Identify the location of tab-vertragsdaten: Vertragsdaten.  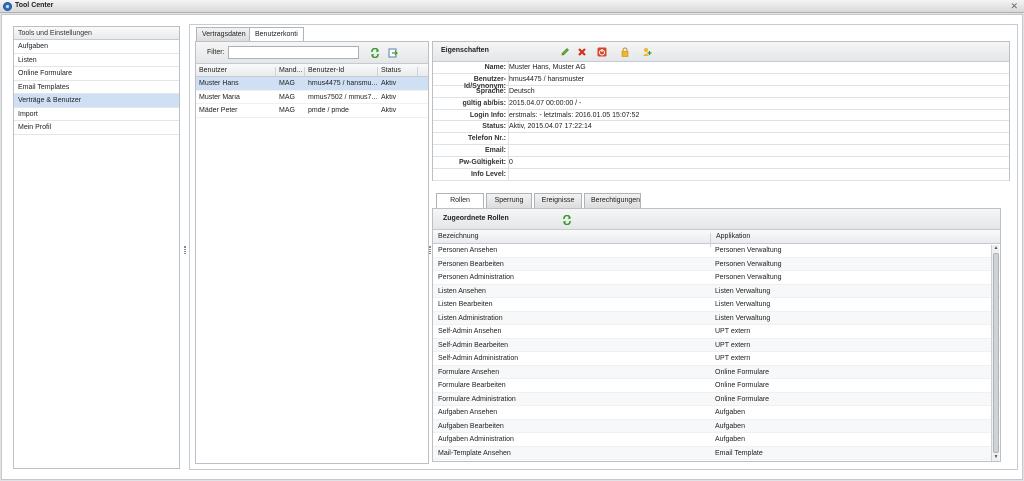
(224, 34).